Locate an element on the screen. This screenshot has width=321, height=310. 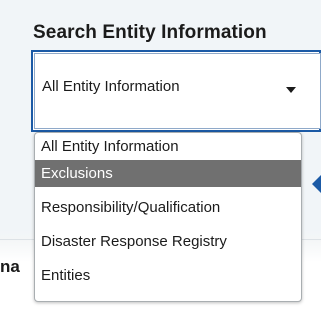
partial-heading: na is located at coordinates (10, 266).